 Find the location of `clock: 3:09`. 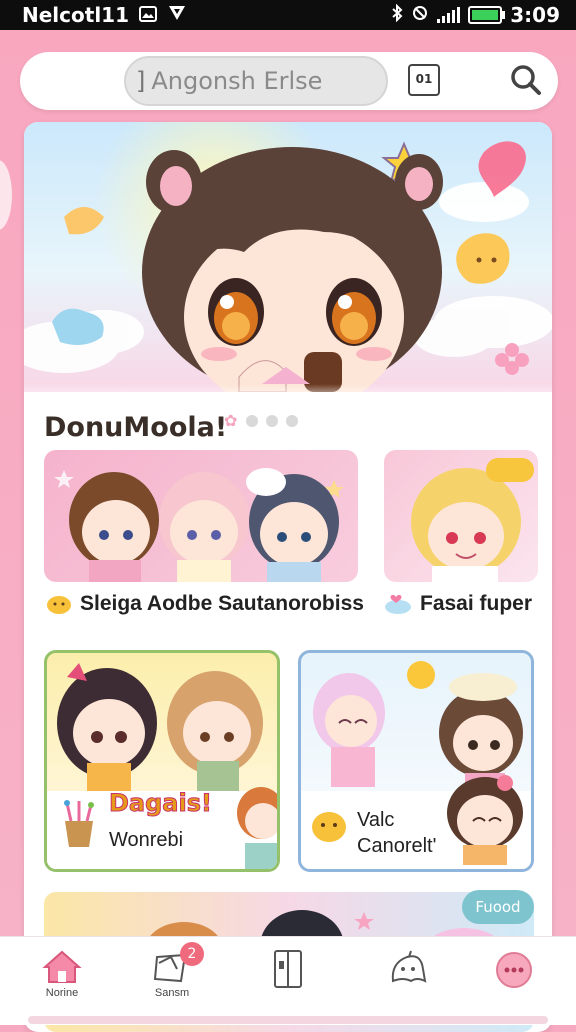

clock: 3:09 is located at coordinates (535, 15).